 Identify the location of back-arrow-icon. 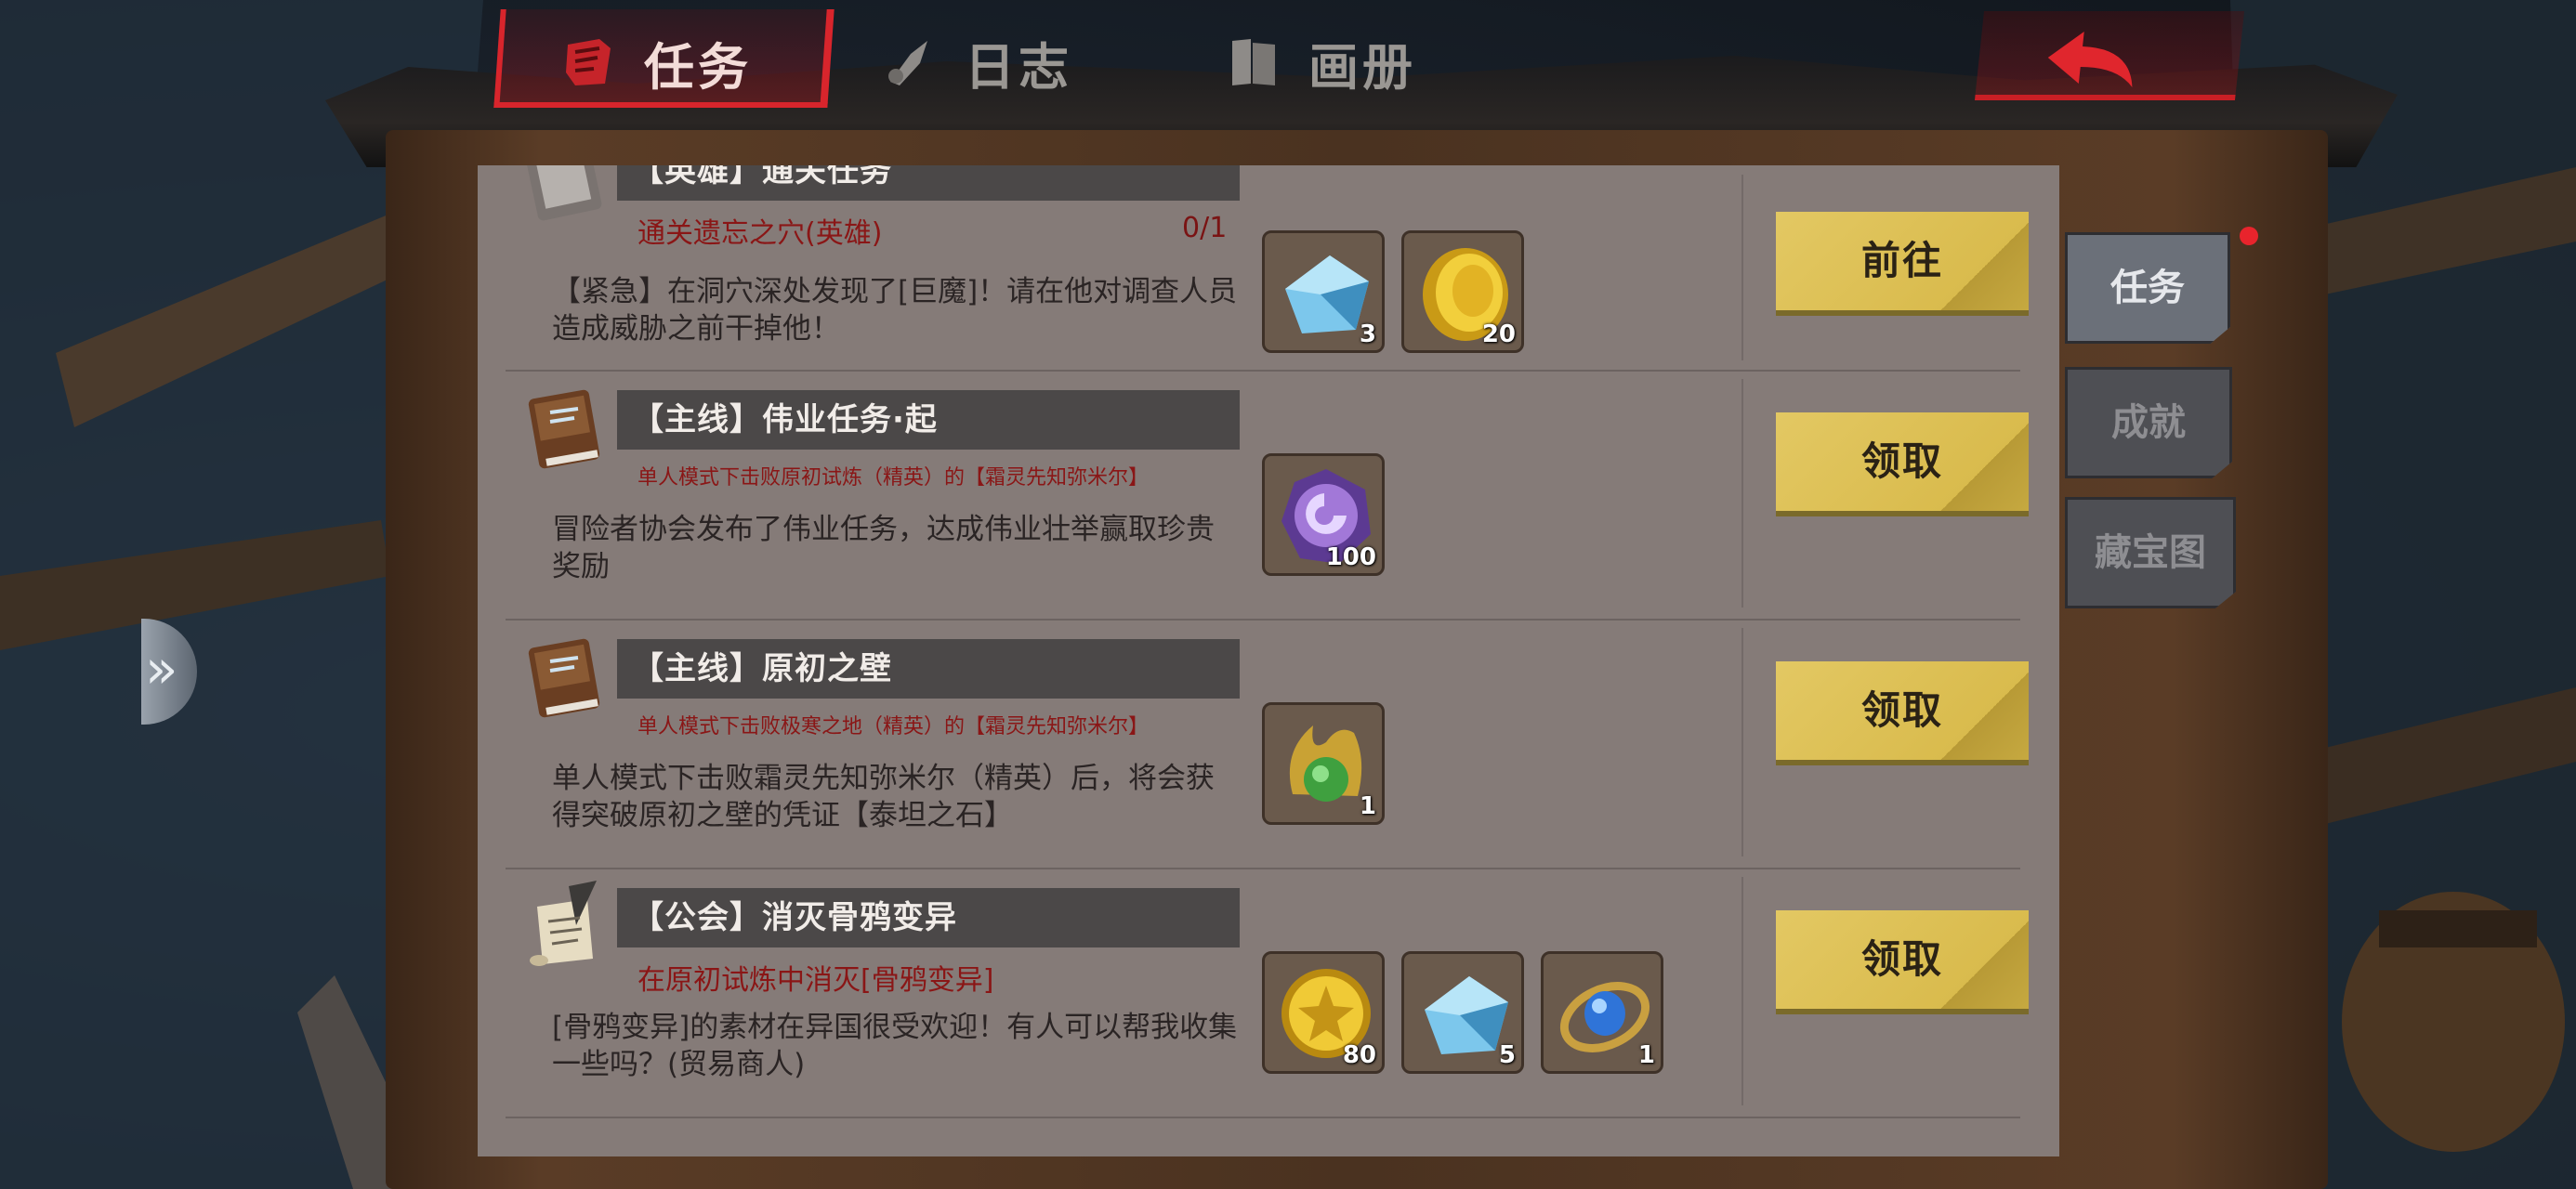
(2090, 59).